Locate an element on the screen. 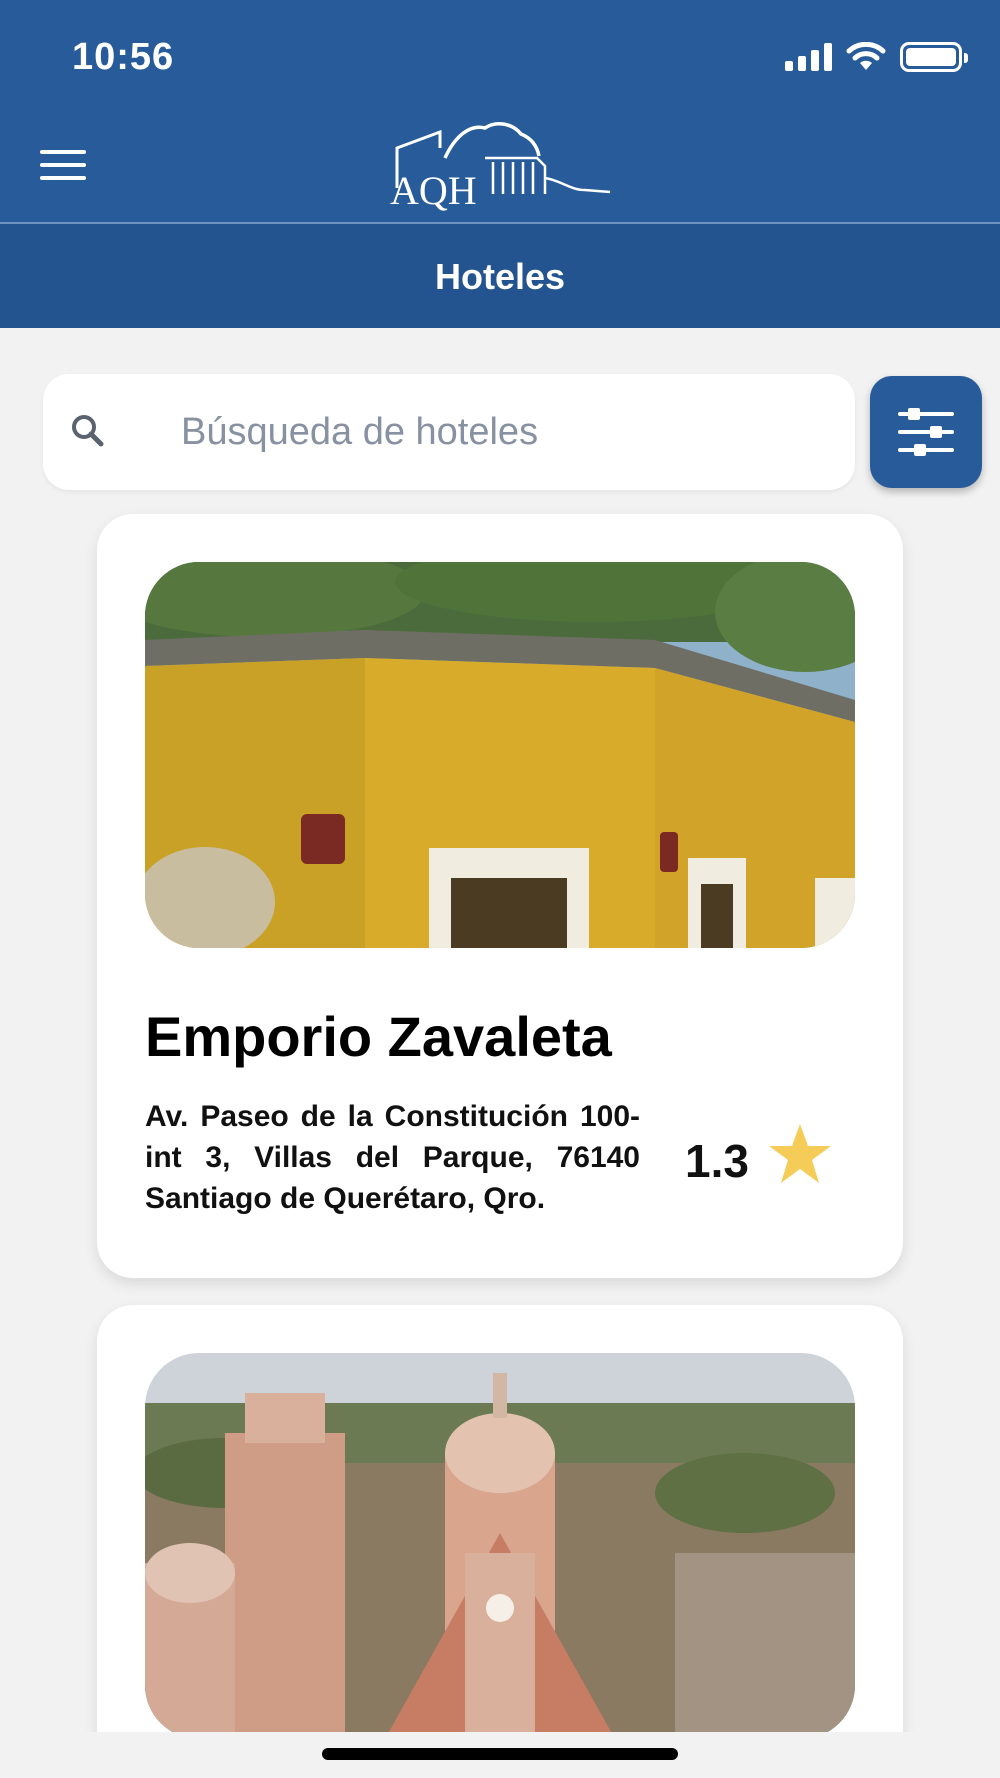  filter-button is located at coordinates (926, 432).